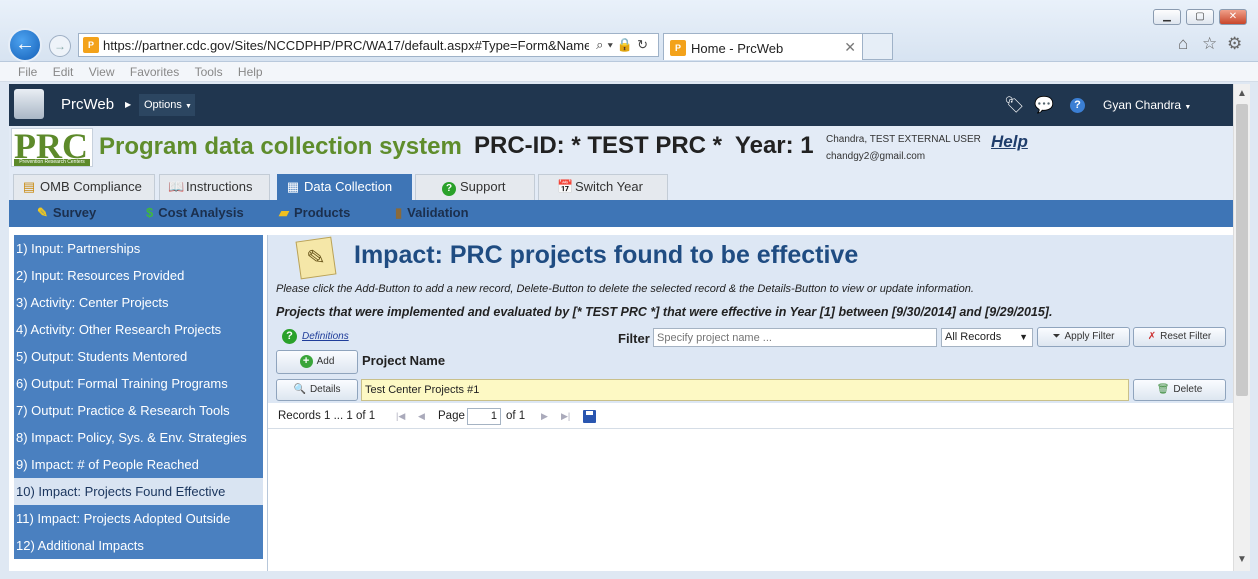 The image size is (1258, 579). I want to click on back-button: ←, so click(25, 45).